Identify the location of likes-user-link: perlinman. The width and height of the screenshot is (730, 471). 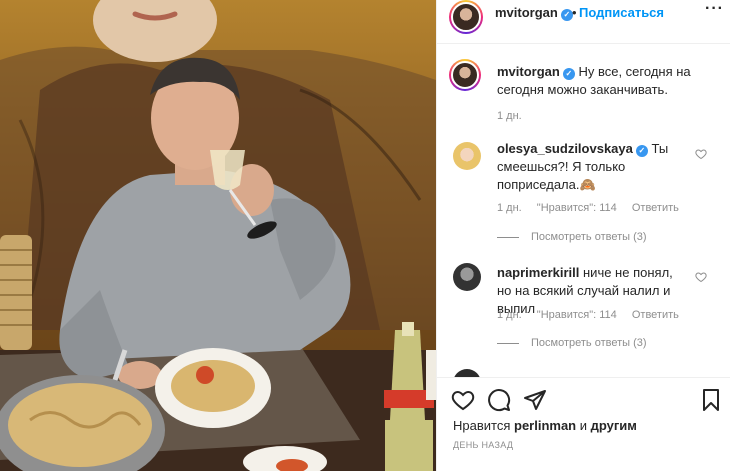
(545, 425).